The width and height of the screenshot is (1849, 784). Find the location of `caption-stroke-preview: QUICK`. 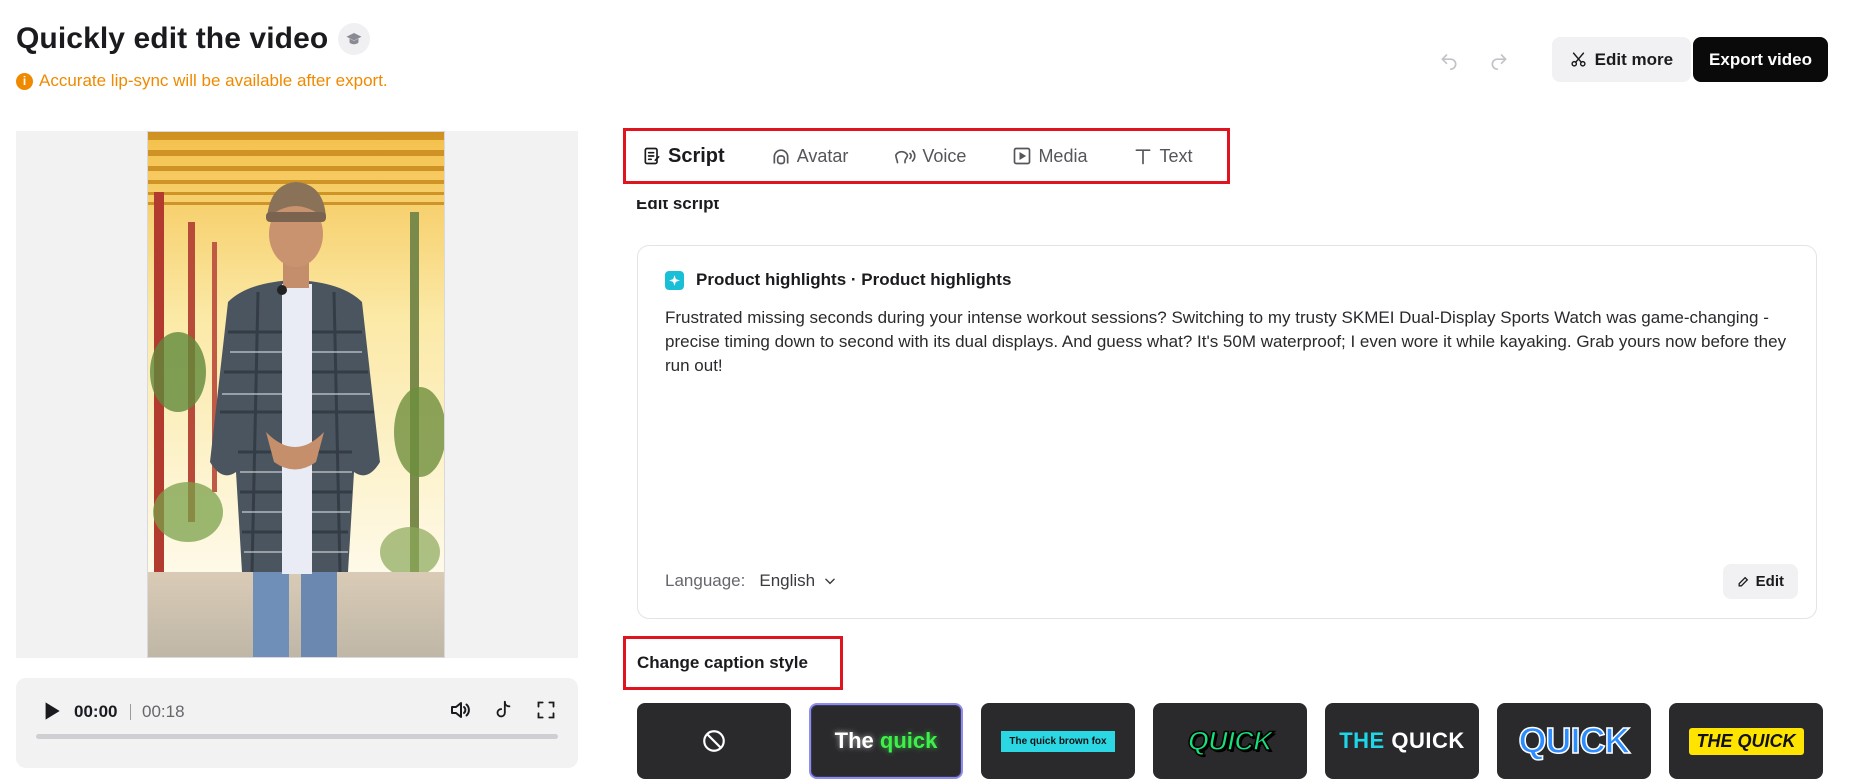

caption-stroke-preview: QUICK is located at coordinates (1575, 740).